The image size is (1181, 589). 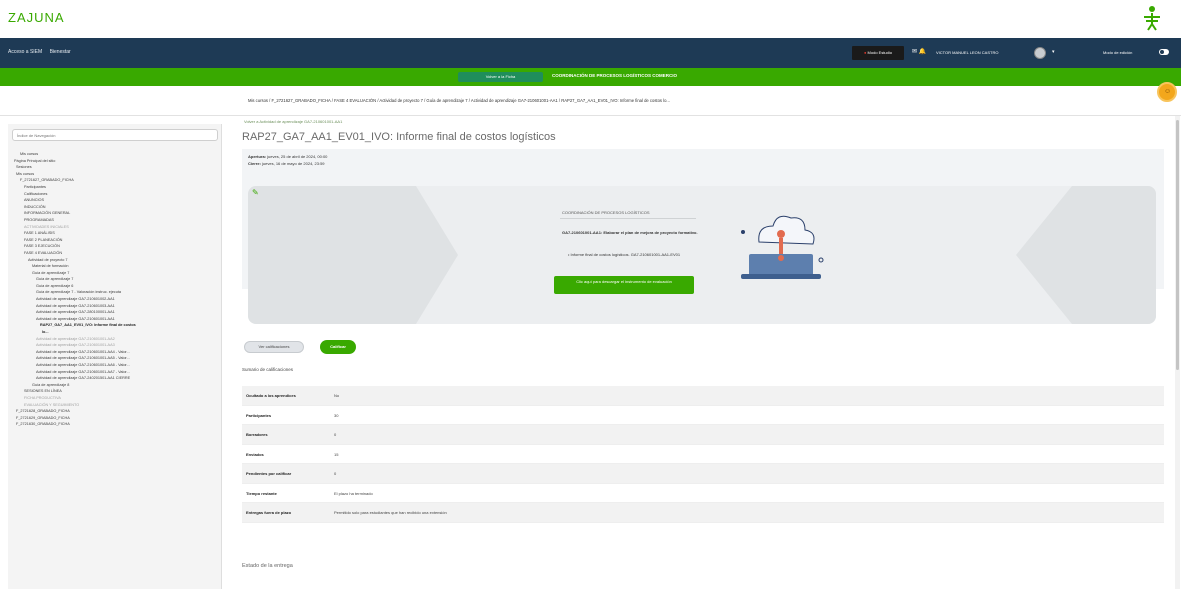 I want to click on view-grades-button: Ver calificaciones, so click(x=274, y=347).